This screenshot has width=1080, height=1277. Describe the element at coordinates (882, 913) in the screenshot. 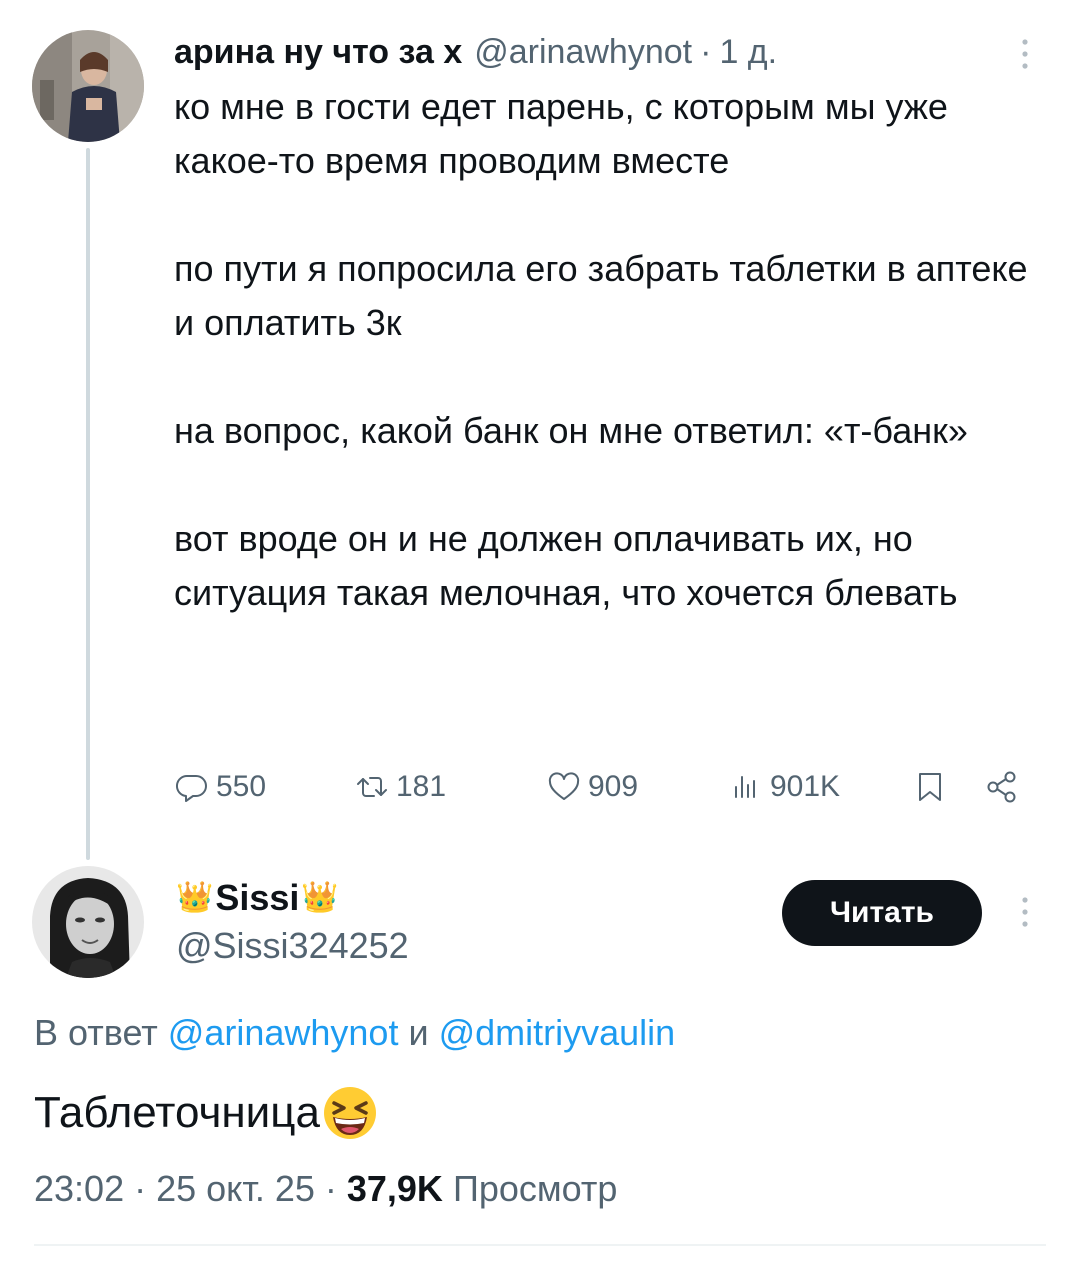

I see `follow-button: Читать` at that location.